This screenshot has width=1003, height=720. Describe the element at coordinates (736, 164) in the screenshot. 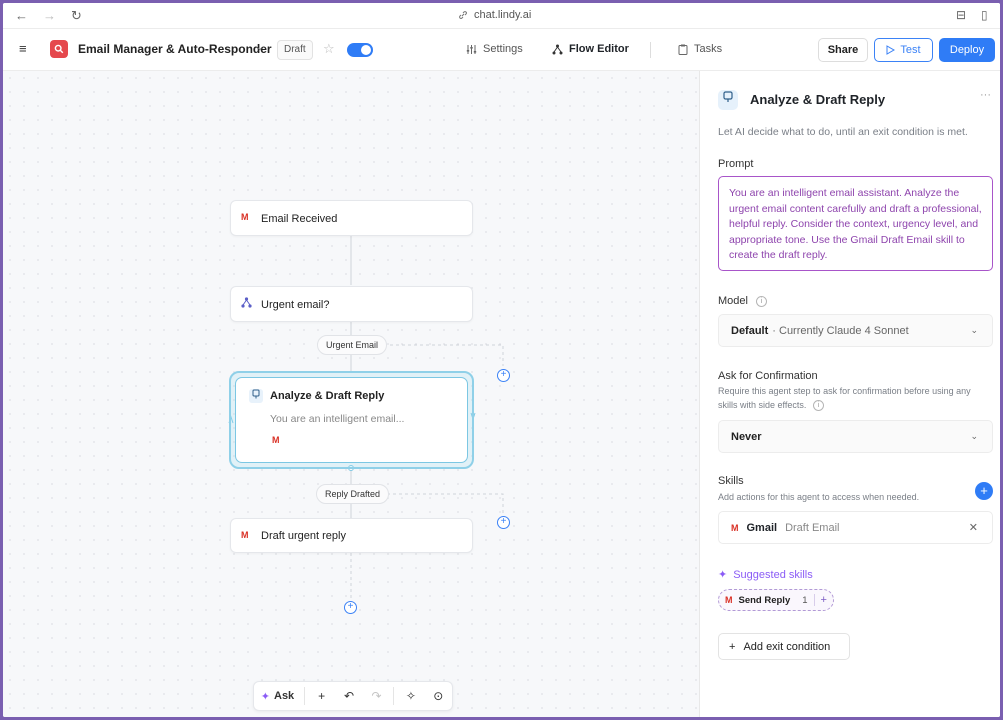

I see `prompt-label: Prompt` at that location.